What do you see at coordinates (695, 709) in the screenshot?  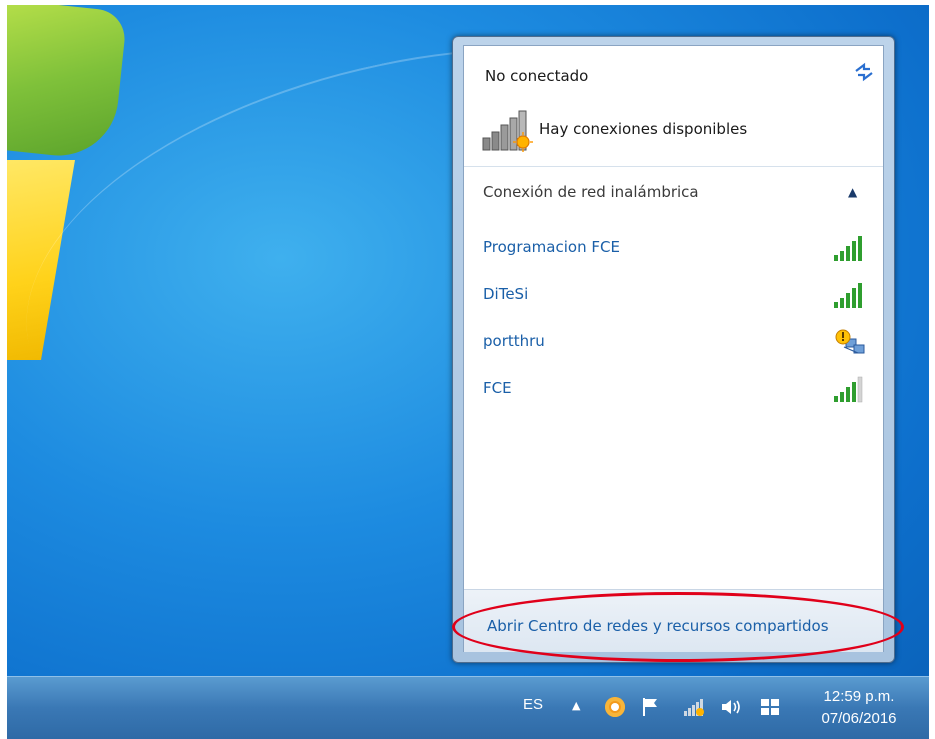 I see `network-icon` at bounding box center [695, 709].